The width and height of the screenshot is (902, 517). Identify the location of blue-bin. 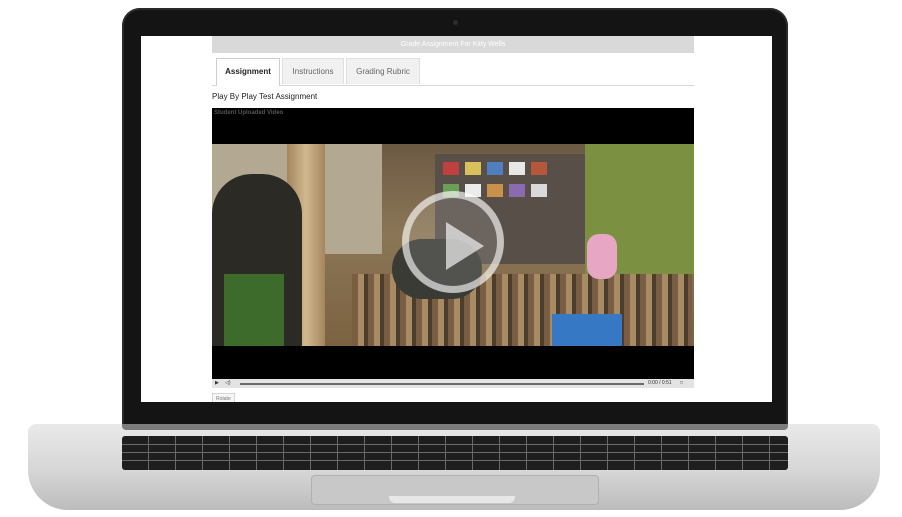
(587, 330).